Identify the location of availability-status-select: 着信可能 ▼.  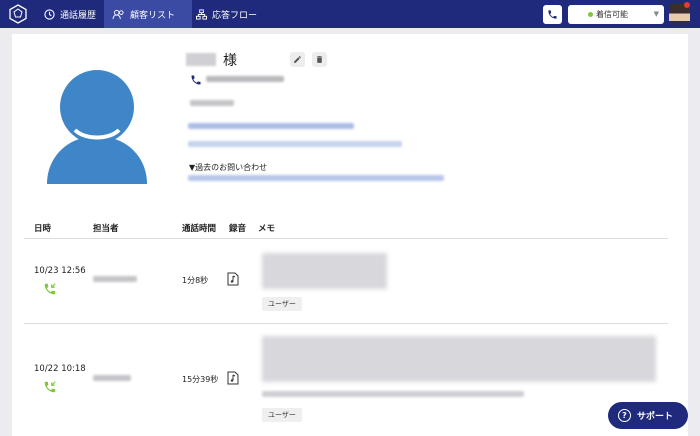
(616, 14).